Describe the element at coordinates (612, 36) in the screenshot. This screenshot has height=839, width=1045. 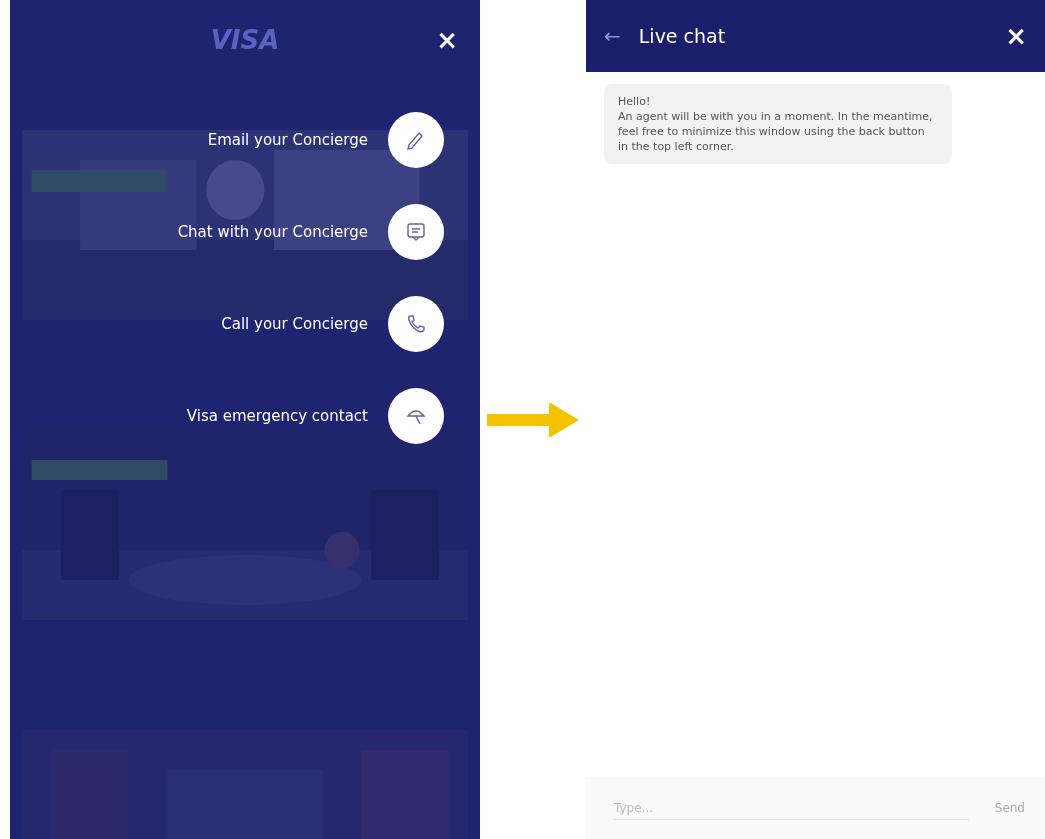
I see `back-button: ←` at that location.